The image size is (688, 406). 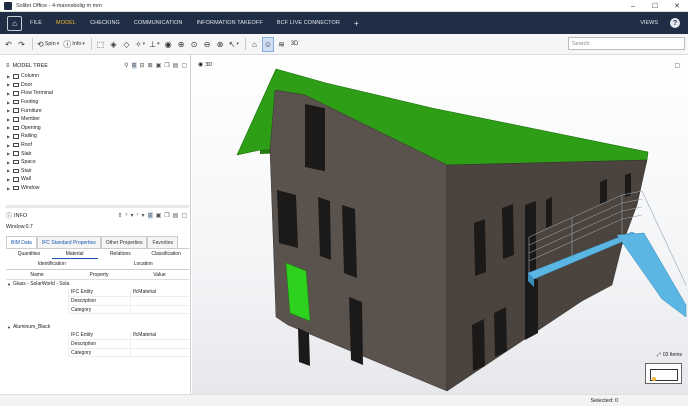 I want to click on house-icon: ⌂, so click(x=254, y=44).